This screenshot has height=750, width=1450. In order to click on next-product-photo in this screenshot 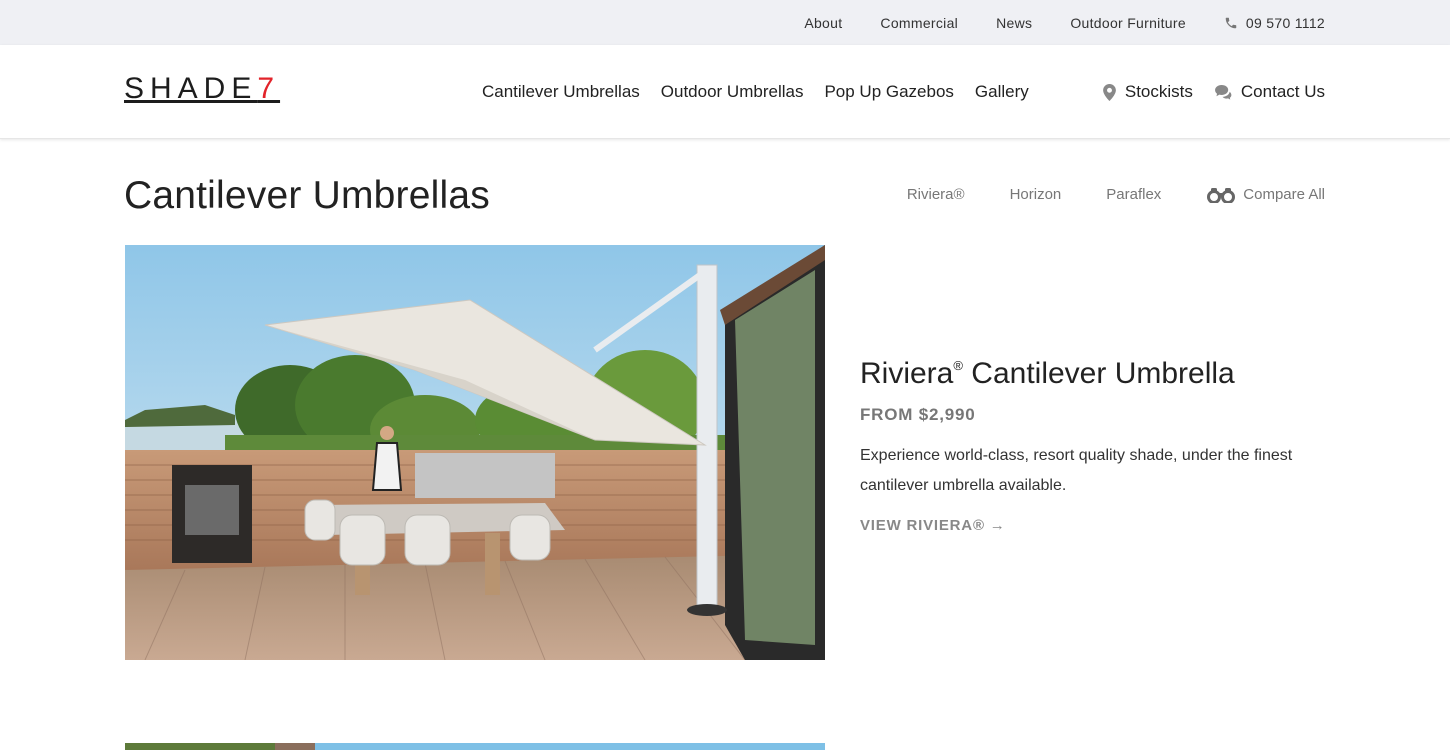, I will do `click(475, 746)`.